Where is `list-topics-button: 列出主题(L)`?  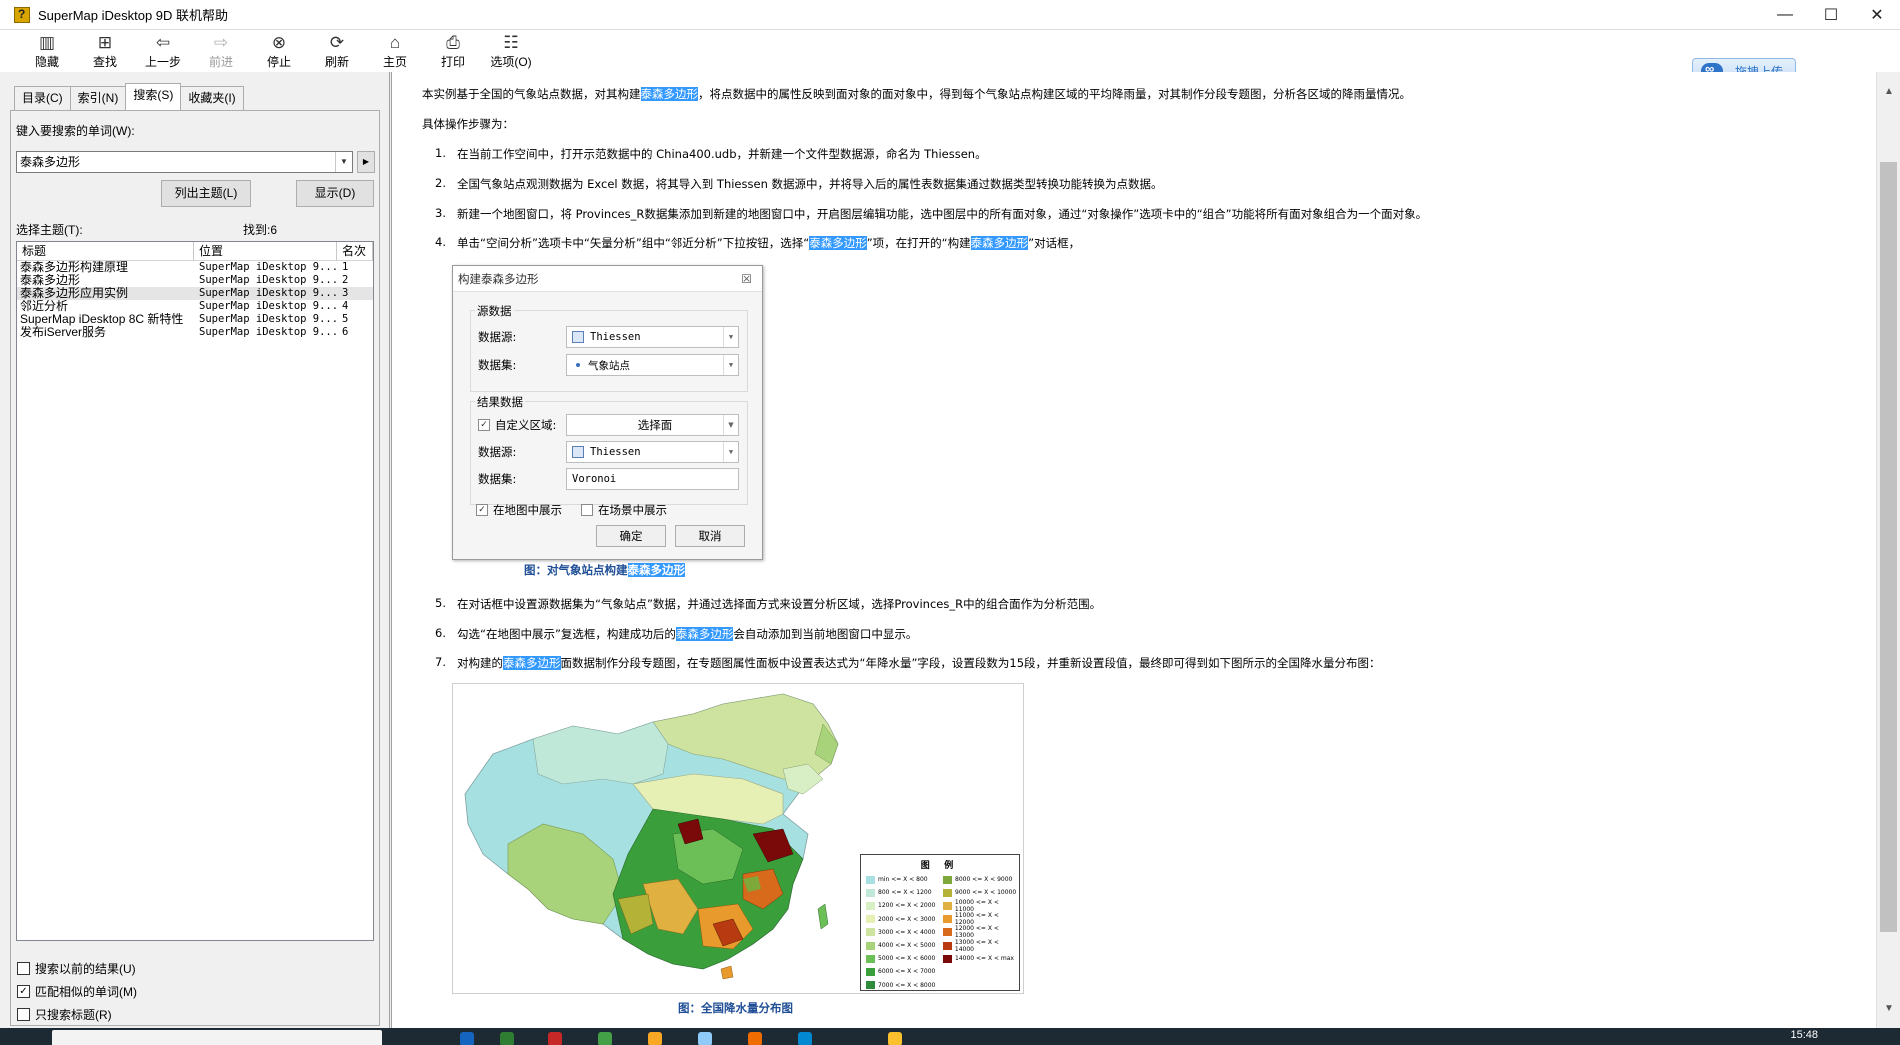
list-topics-button: 列出主题(L) is located at coordinates (206, 193).